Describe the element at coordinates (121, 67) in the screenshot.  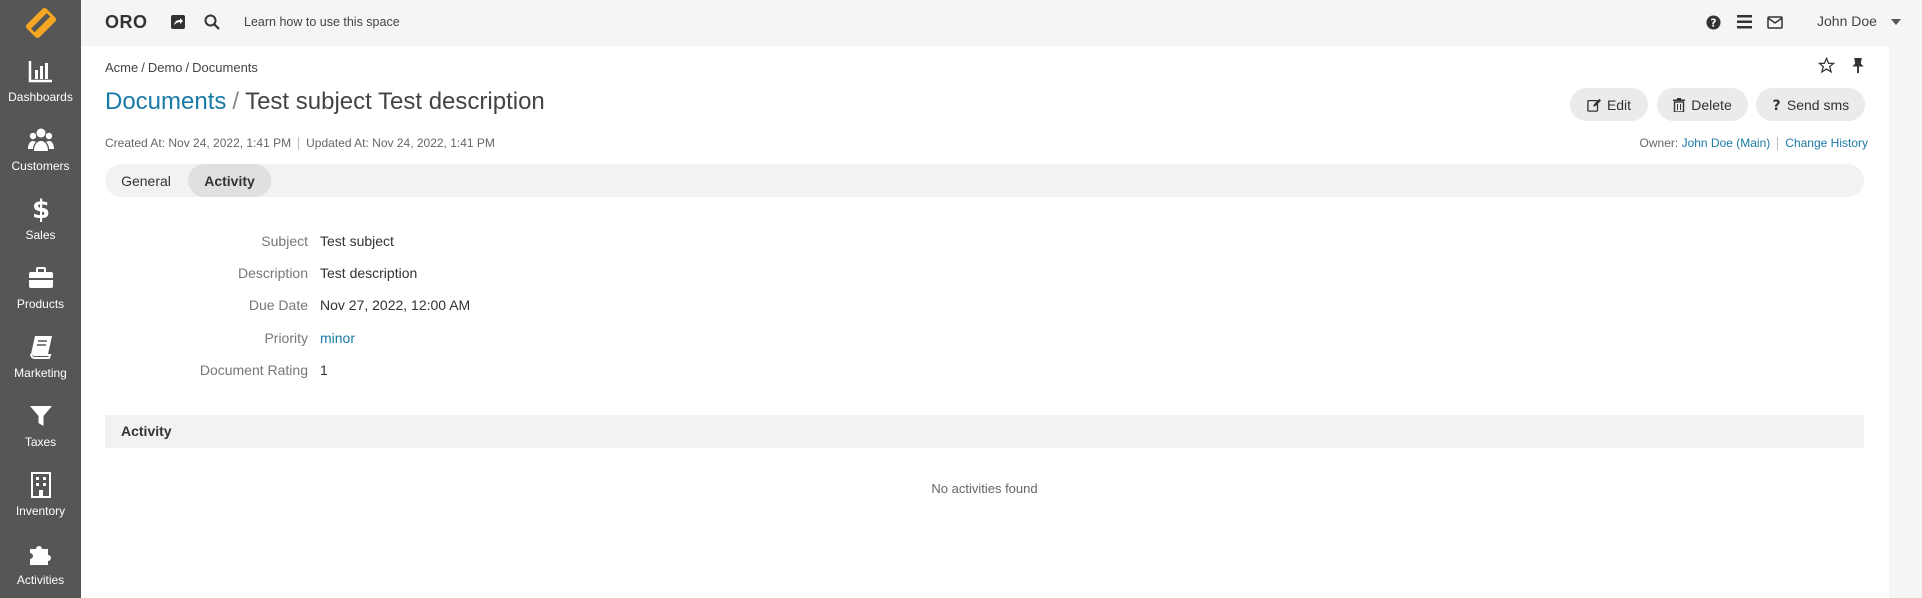
I see `breadcrumb-item: Acme` at that location.